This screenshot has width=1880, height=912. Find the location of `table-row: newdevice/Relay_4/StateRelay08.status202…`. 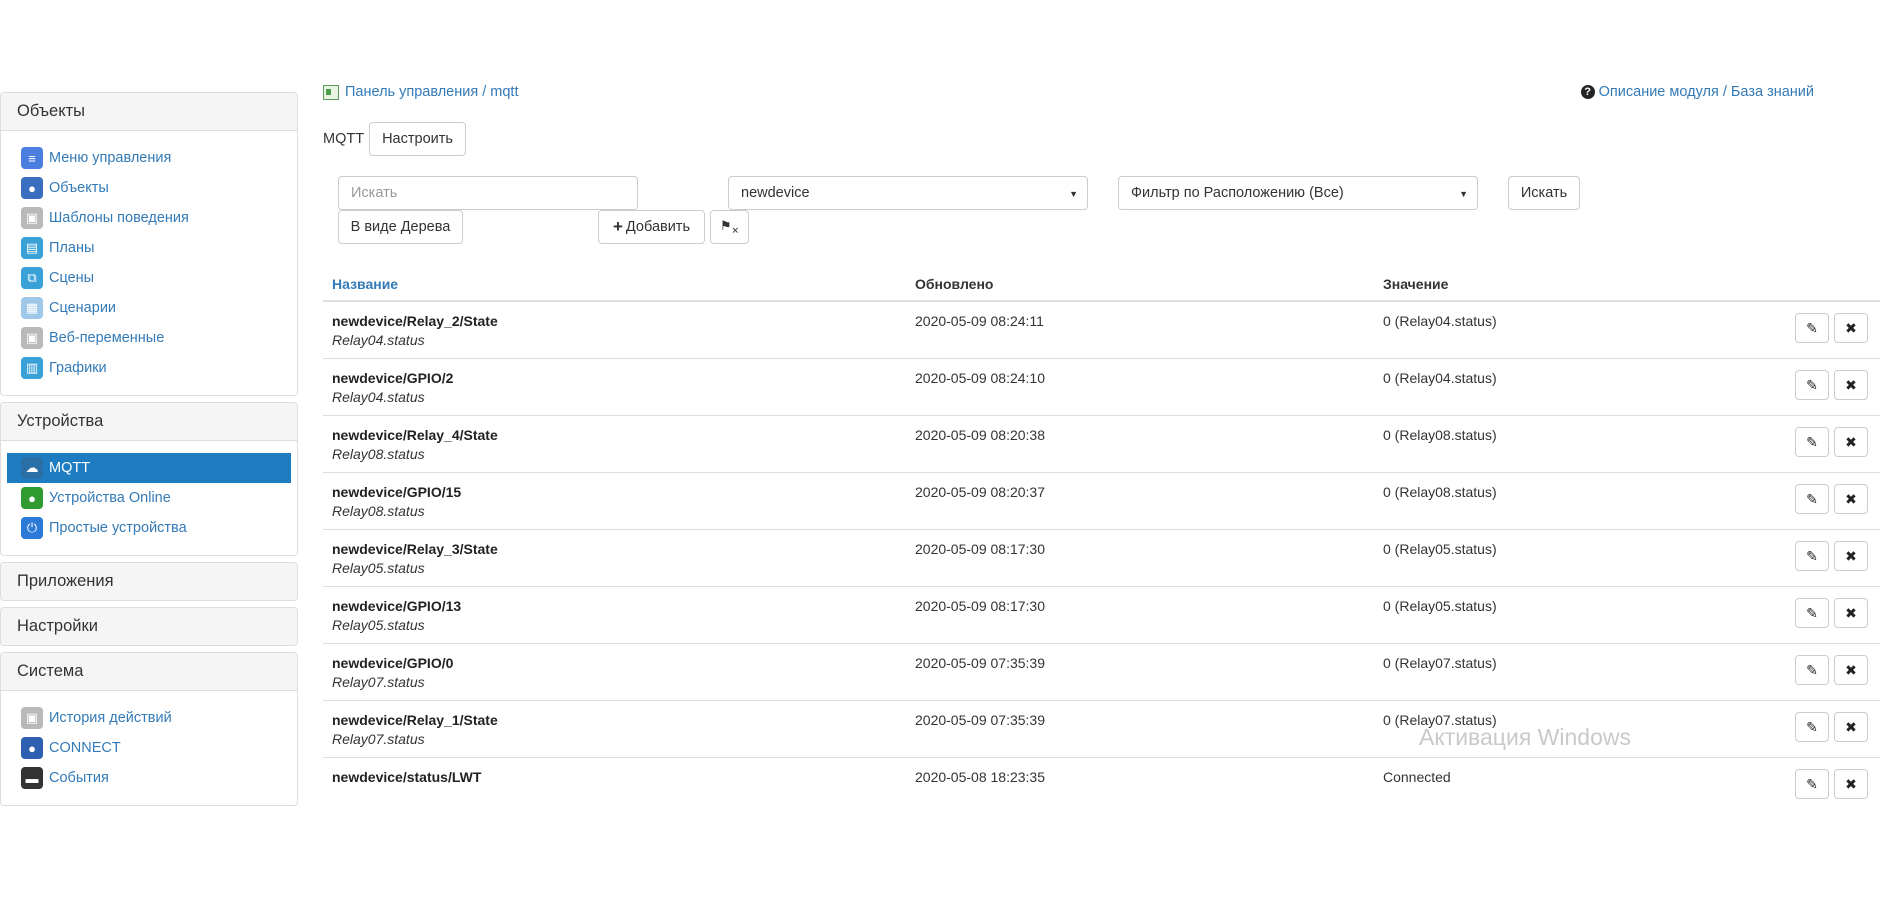

table-row: newdevice/Relay_4/StateRelay08.status202… is located at coordinates (1101, 444).